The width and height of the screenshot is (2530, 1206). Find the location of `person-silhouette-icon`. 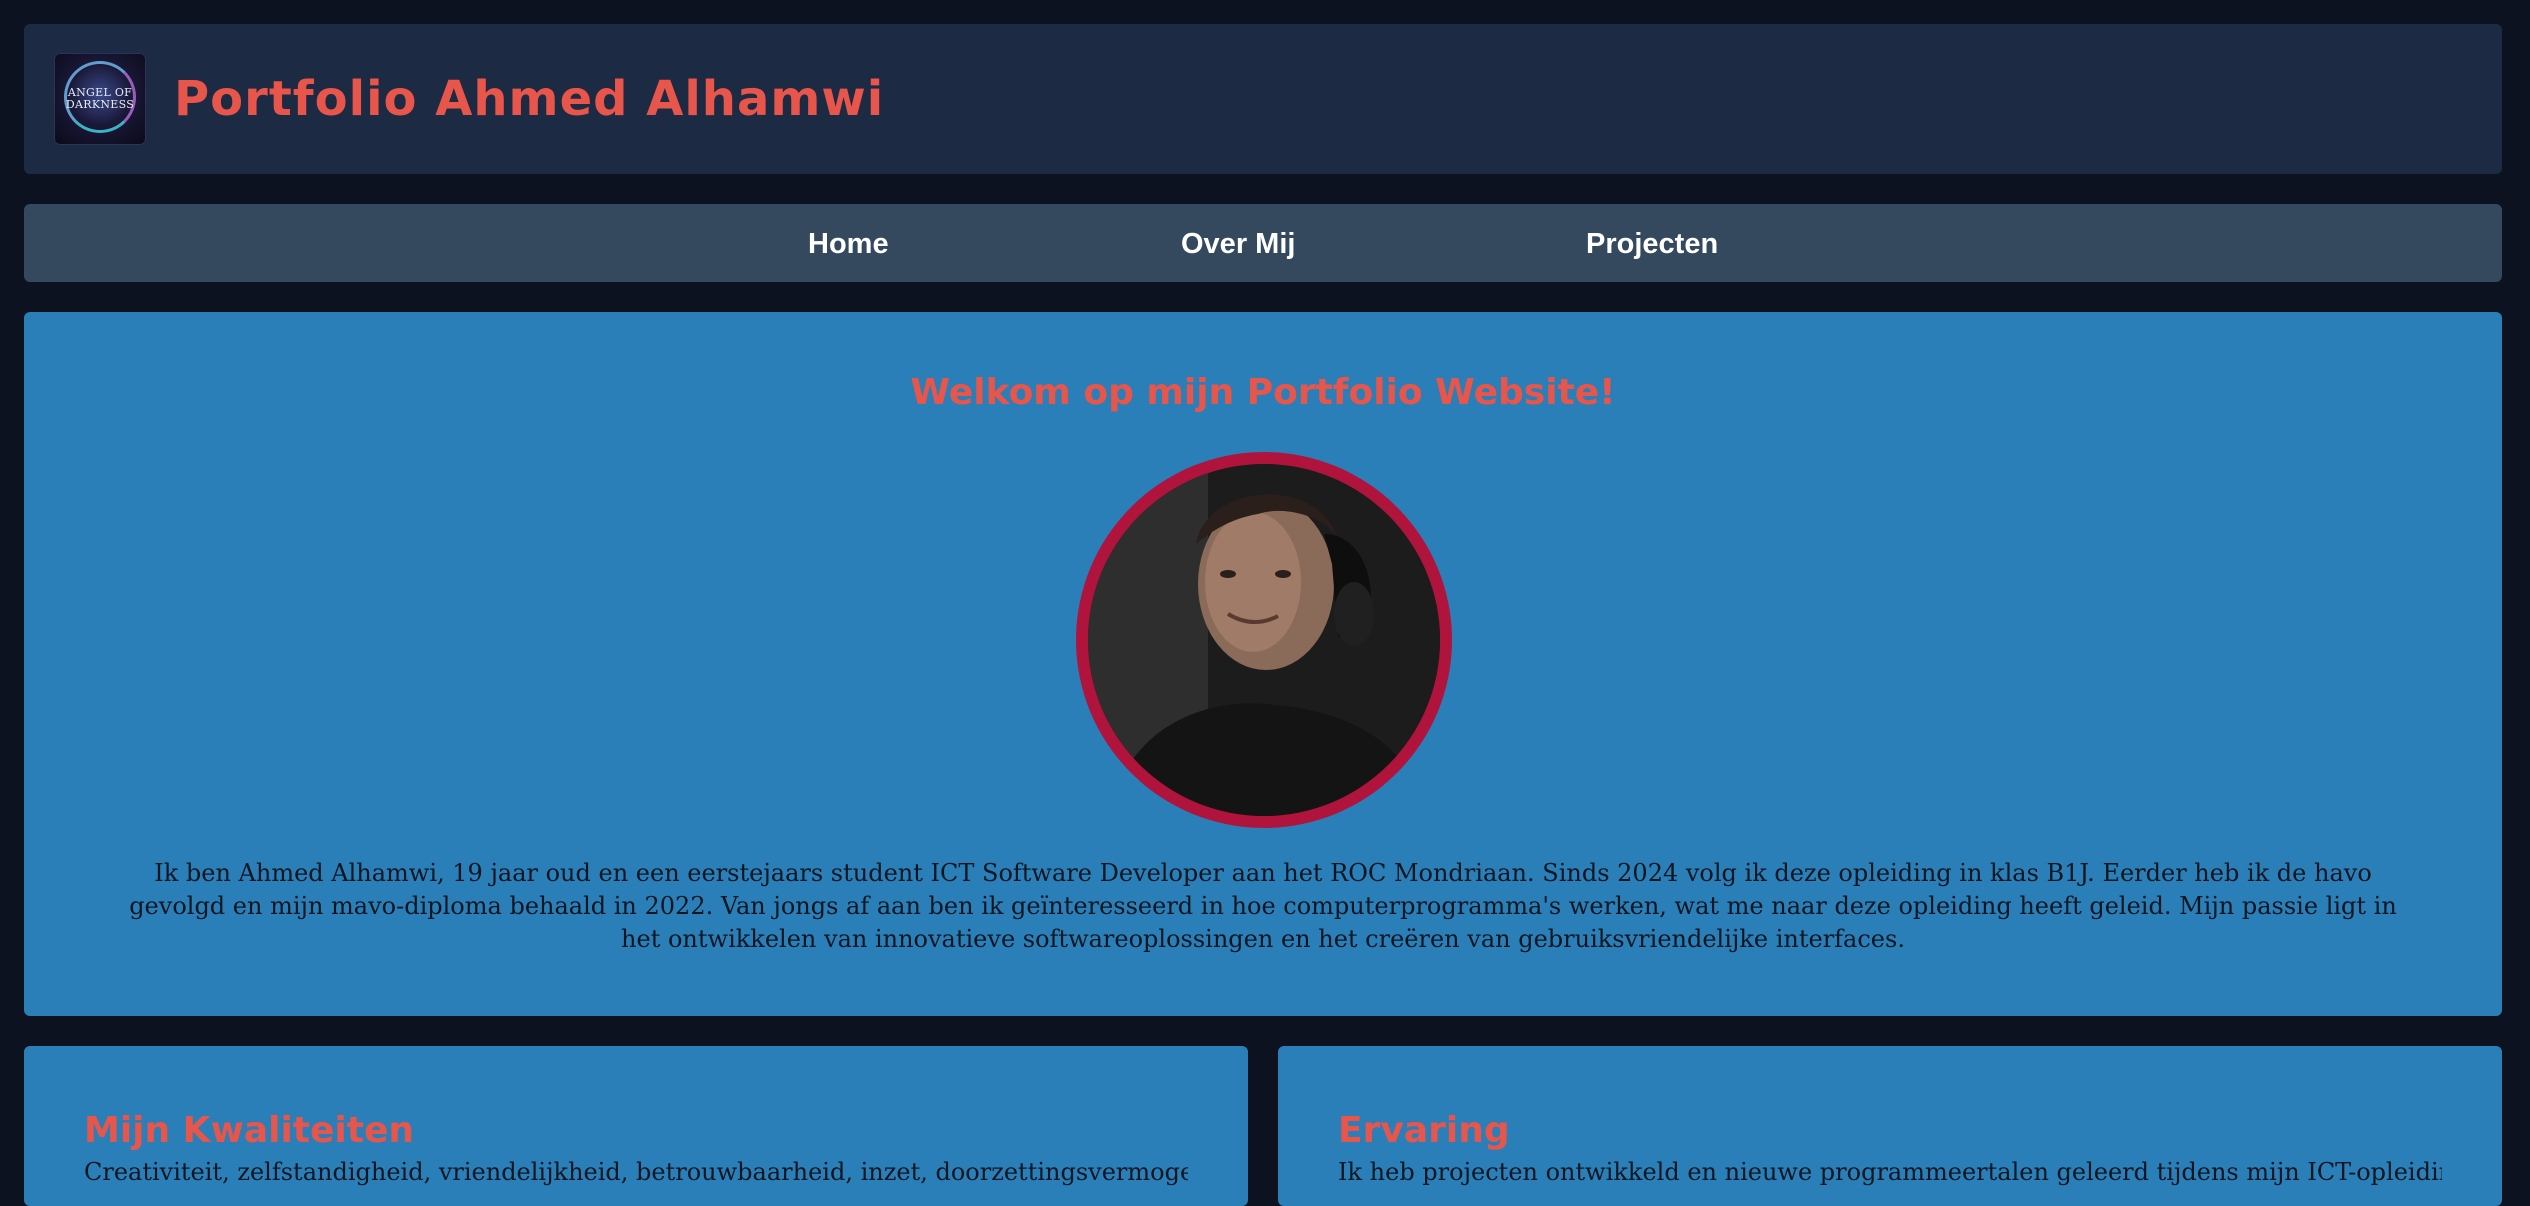

person-silhouette-icon is located at coordinates (1264, 640).